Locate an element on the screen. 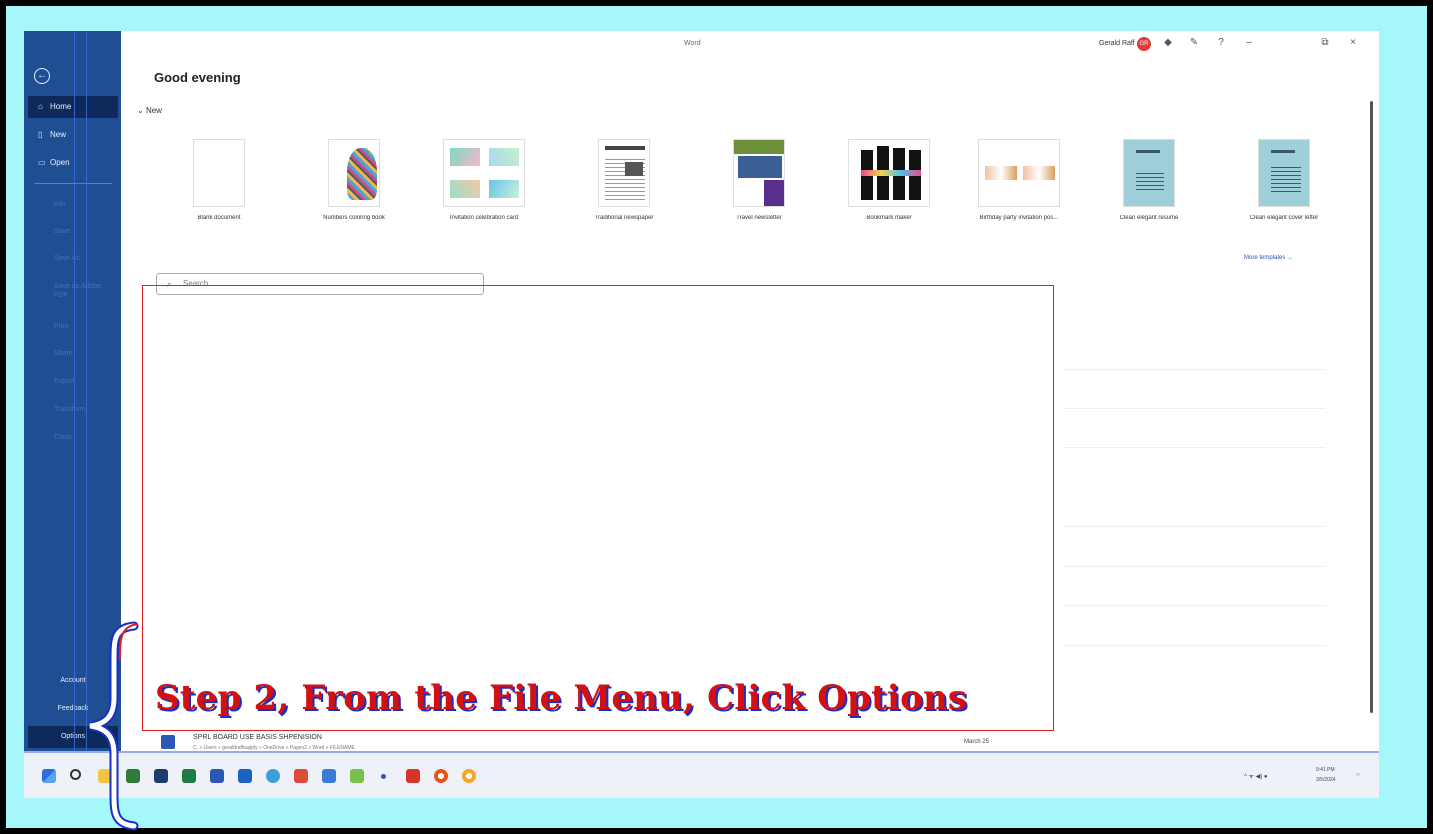 The image size is (1433, 834). sidebar-item-save-as-pdf: Save as Adobe PDF is located at coordinates (79, 291).